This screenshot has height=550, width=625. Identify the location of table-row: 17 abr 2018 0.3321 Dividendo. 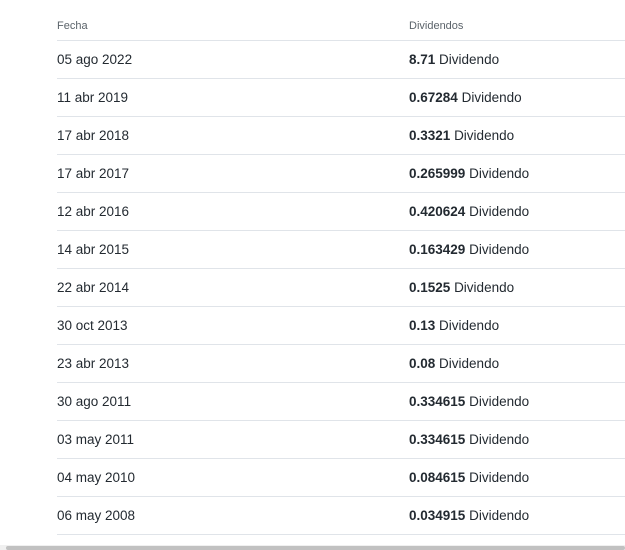
(341, 136).